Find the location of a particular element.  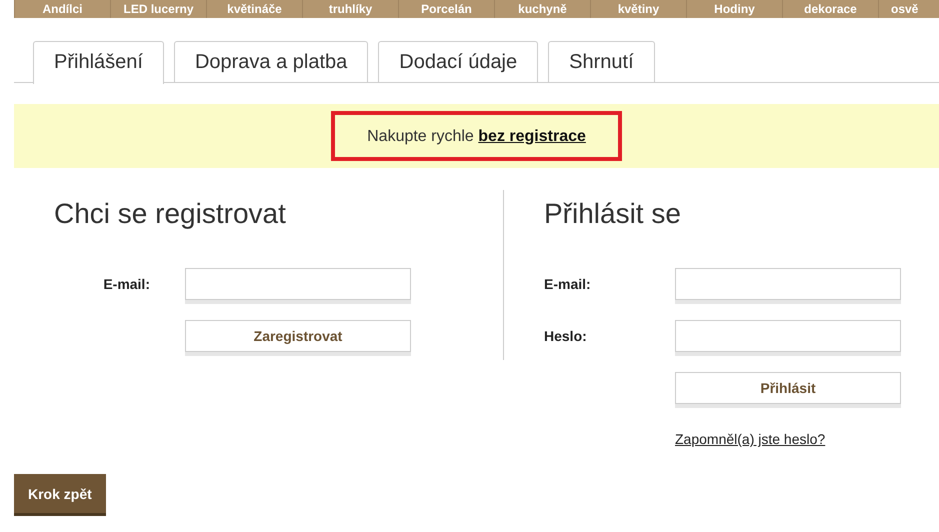

back-button: Krok zpět is located at coordinates (60, 495).